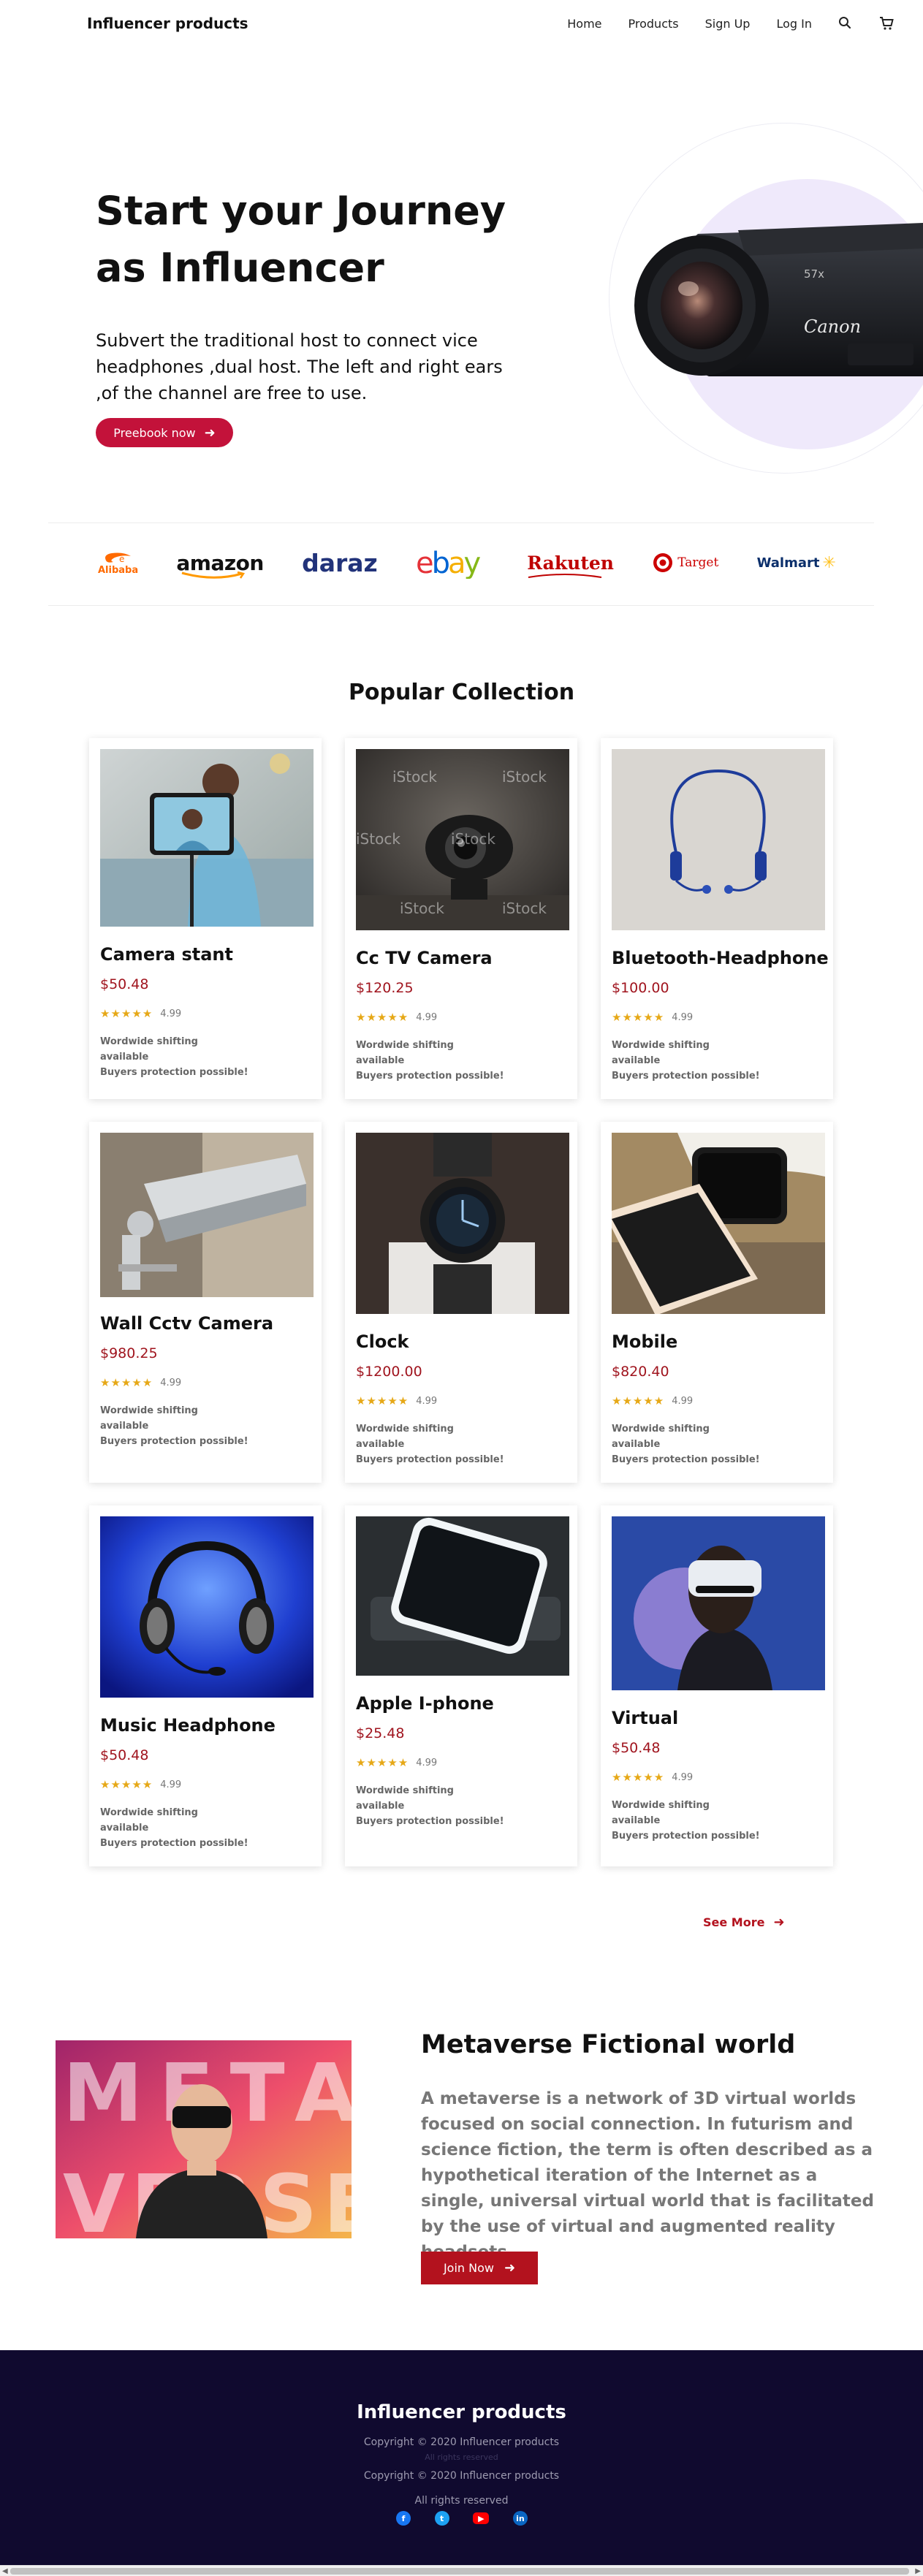 Image resolution: width=923 pixels, height=2576 pixels. Describe the element at coordinates (461, 2501) in the screenshot. I see `footer-rights: All rights reserved` at that location.